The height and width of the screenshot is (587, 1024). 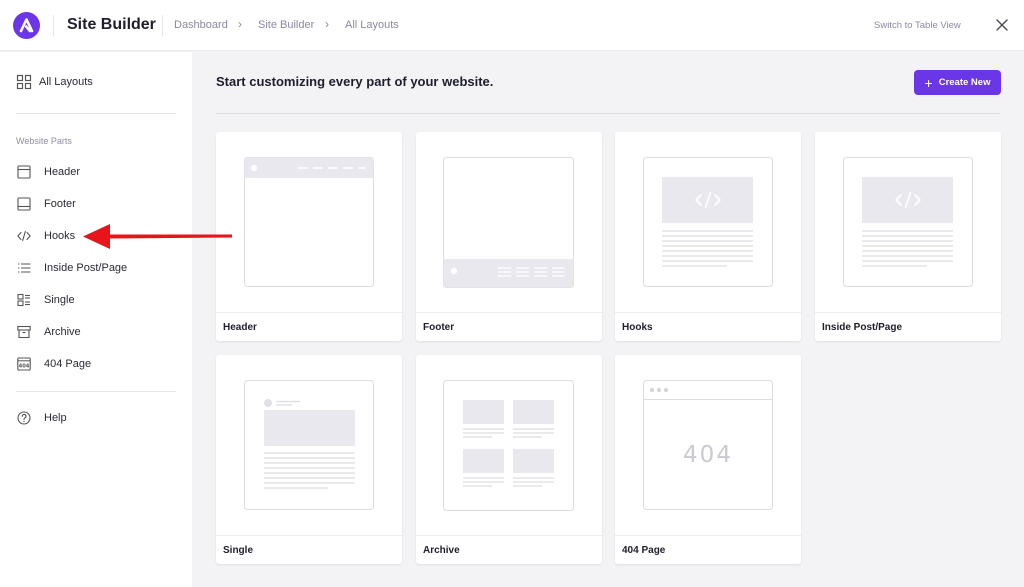 I want to click on sidebar-item-404-page: 404 404 Page, so click(x=53, y=364).